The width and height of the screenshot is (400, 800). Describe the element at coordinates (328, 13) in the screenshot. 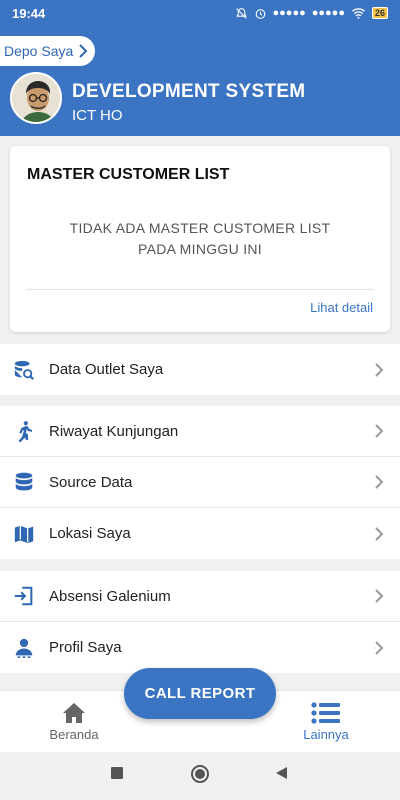

I see `signal-strength-2: ●●●●●` at that location.